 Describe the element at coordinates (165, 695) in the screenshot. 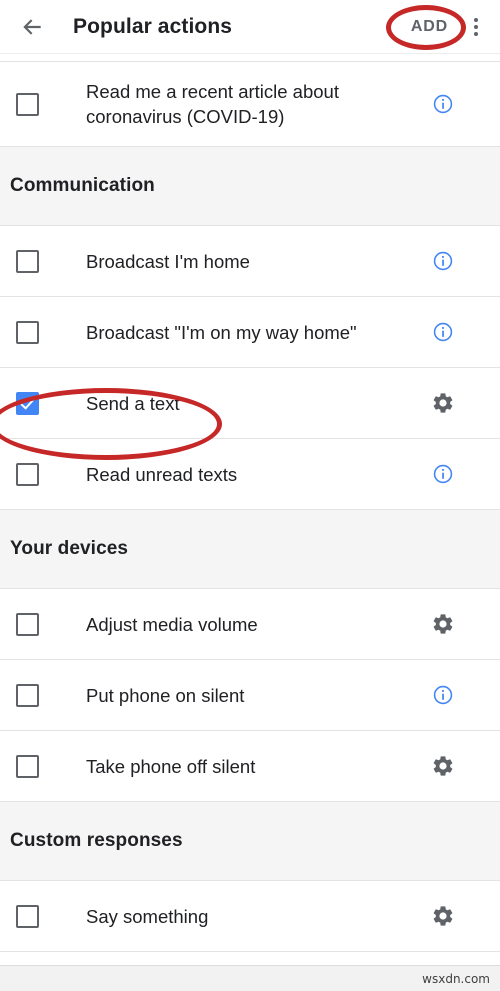

I see `list-item-label: Put phone on silent` at that location.